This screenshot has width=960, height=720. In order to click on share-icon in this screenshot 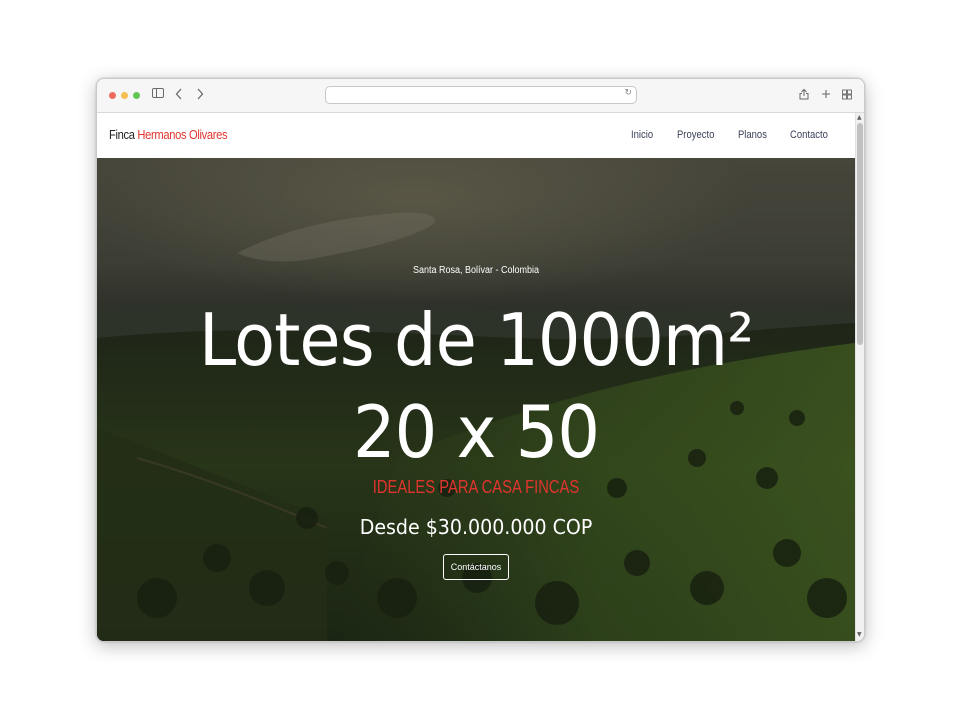, I will do `click(804, 95)`.